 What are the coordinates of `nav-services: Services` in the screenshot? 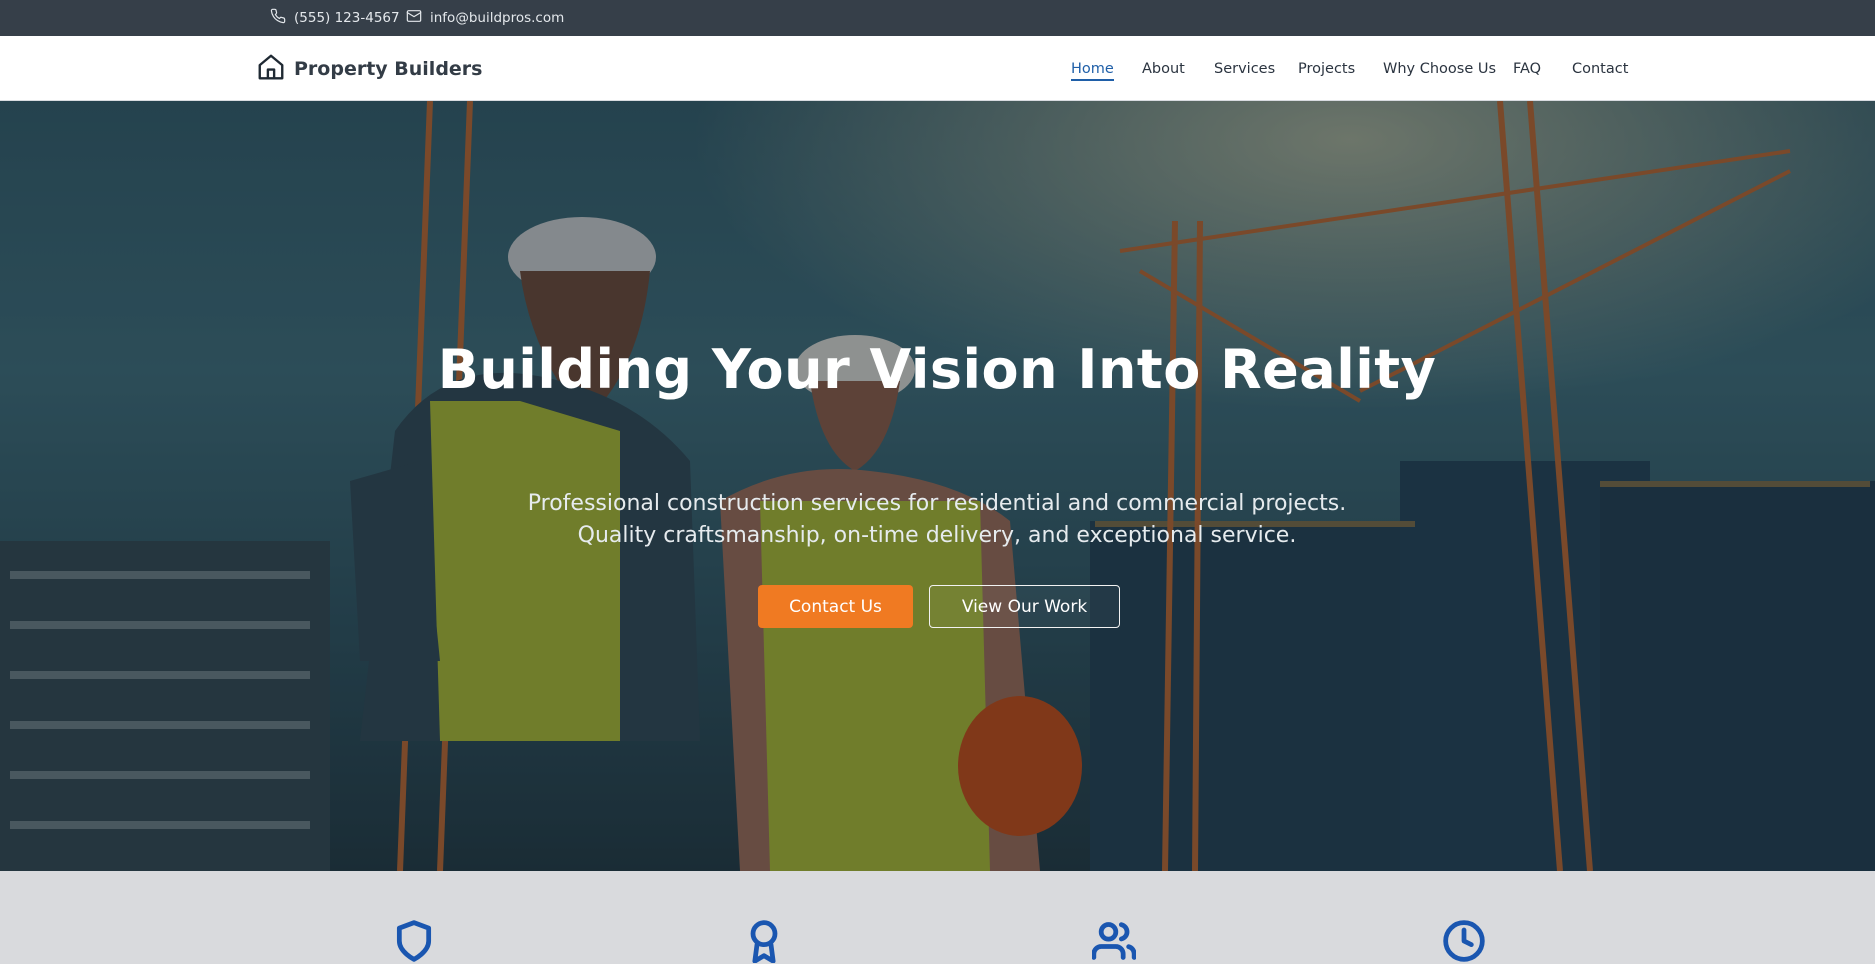 It's located at (1244, 68).